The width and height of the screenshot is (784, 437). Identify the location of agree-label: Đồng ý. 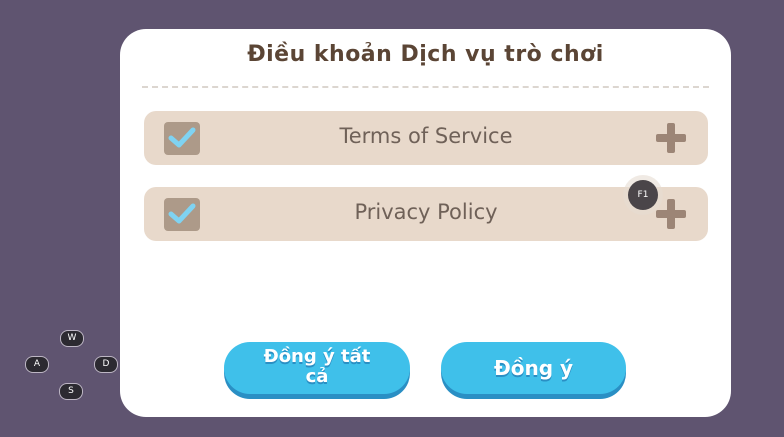
(533, 368).